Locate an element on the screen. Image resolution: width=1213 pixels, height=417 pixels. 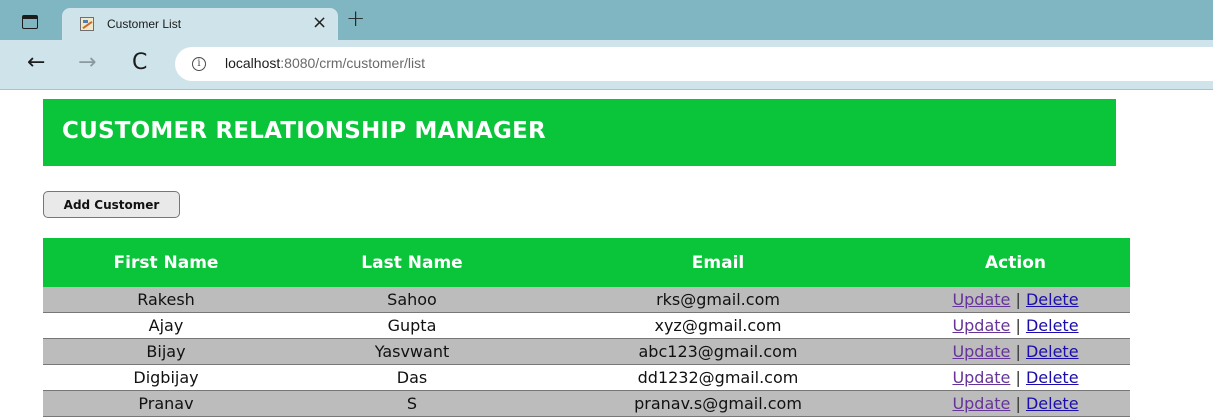
url-host: localhost is located at coordinates (253, 63).